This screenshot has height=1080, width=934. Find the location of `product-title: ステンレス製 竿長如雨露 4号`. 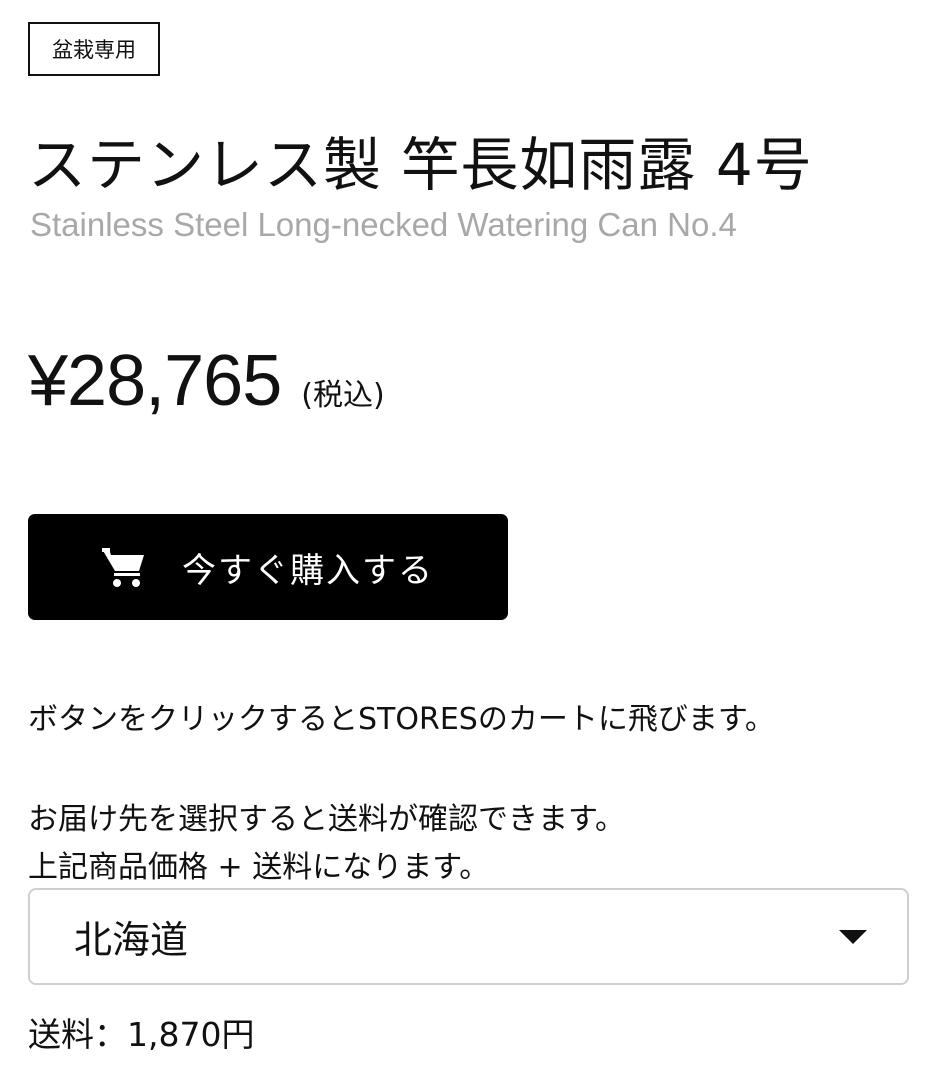

product-title: ステンレス製 竿長如雨露 4号 is located at coordinates (420, 165).